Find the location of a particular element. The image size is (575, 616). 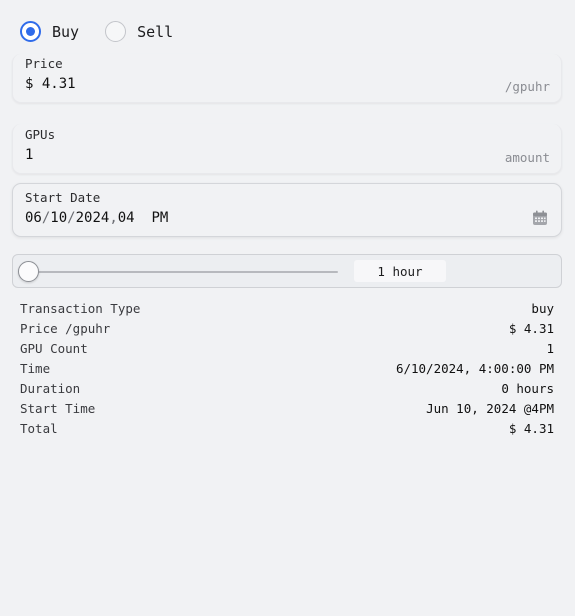

duration-value-badge: 1 hour is located at coordinates (400, 271).